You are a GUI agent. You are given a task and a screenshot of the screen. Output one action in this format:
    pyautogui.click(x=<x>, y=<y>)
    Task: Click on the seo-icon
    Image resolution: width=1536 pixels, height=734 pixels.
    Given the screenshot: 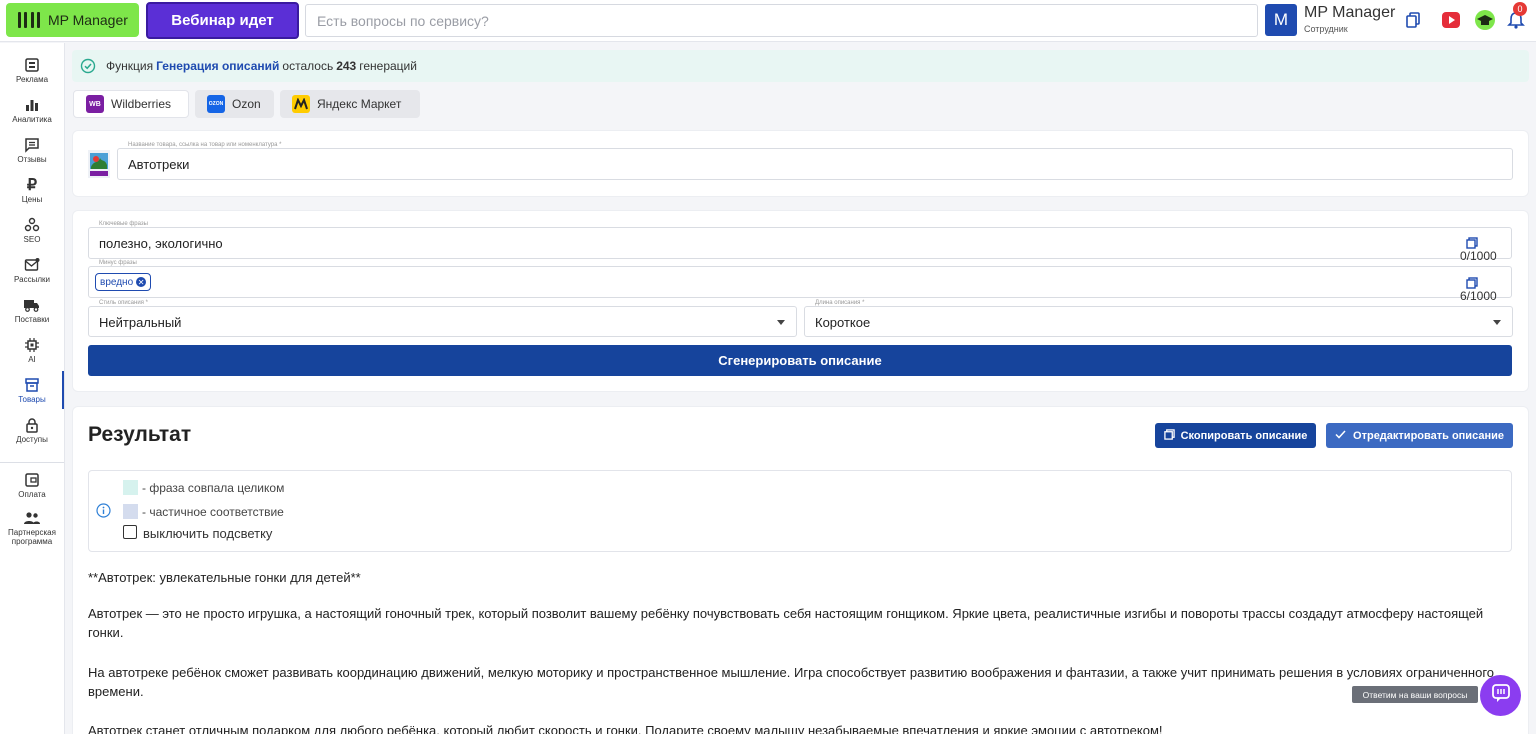 What is the action you would take?
    pyautogui.click(x=32, y=225)
    